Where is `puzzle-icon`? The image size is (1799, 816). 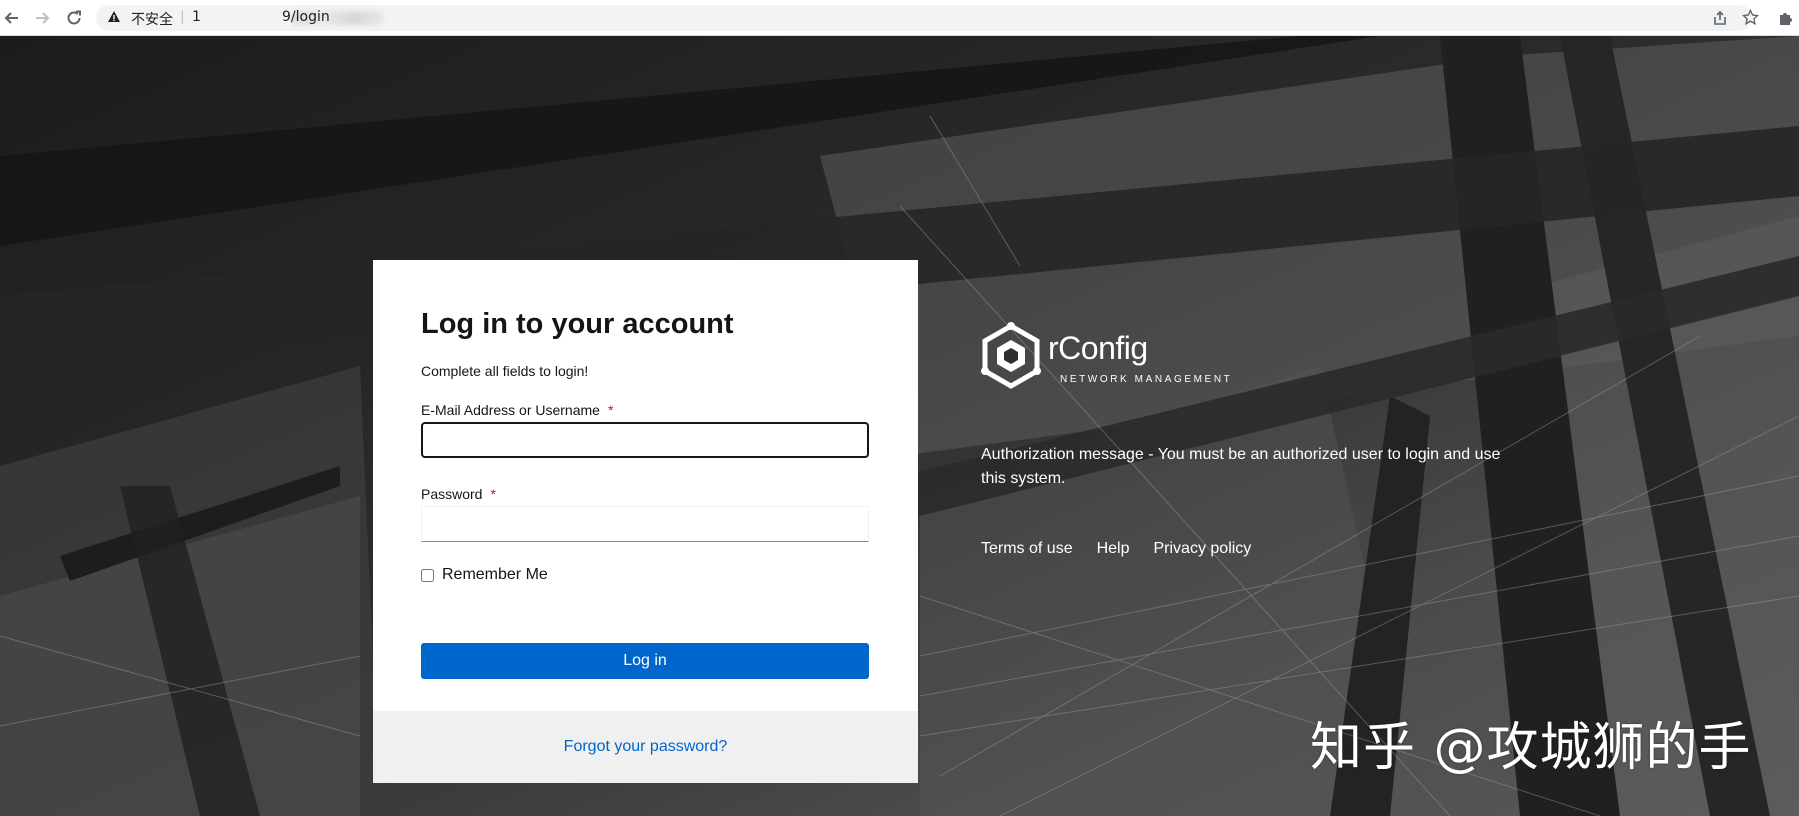
puzzle-icon is located at coordinates (1786, 18).